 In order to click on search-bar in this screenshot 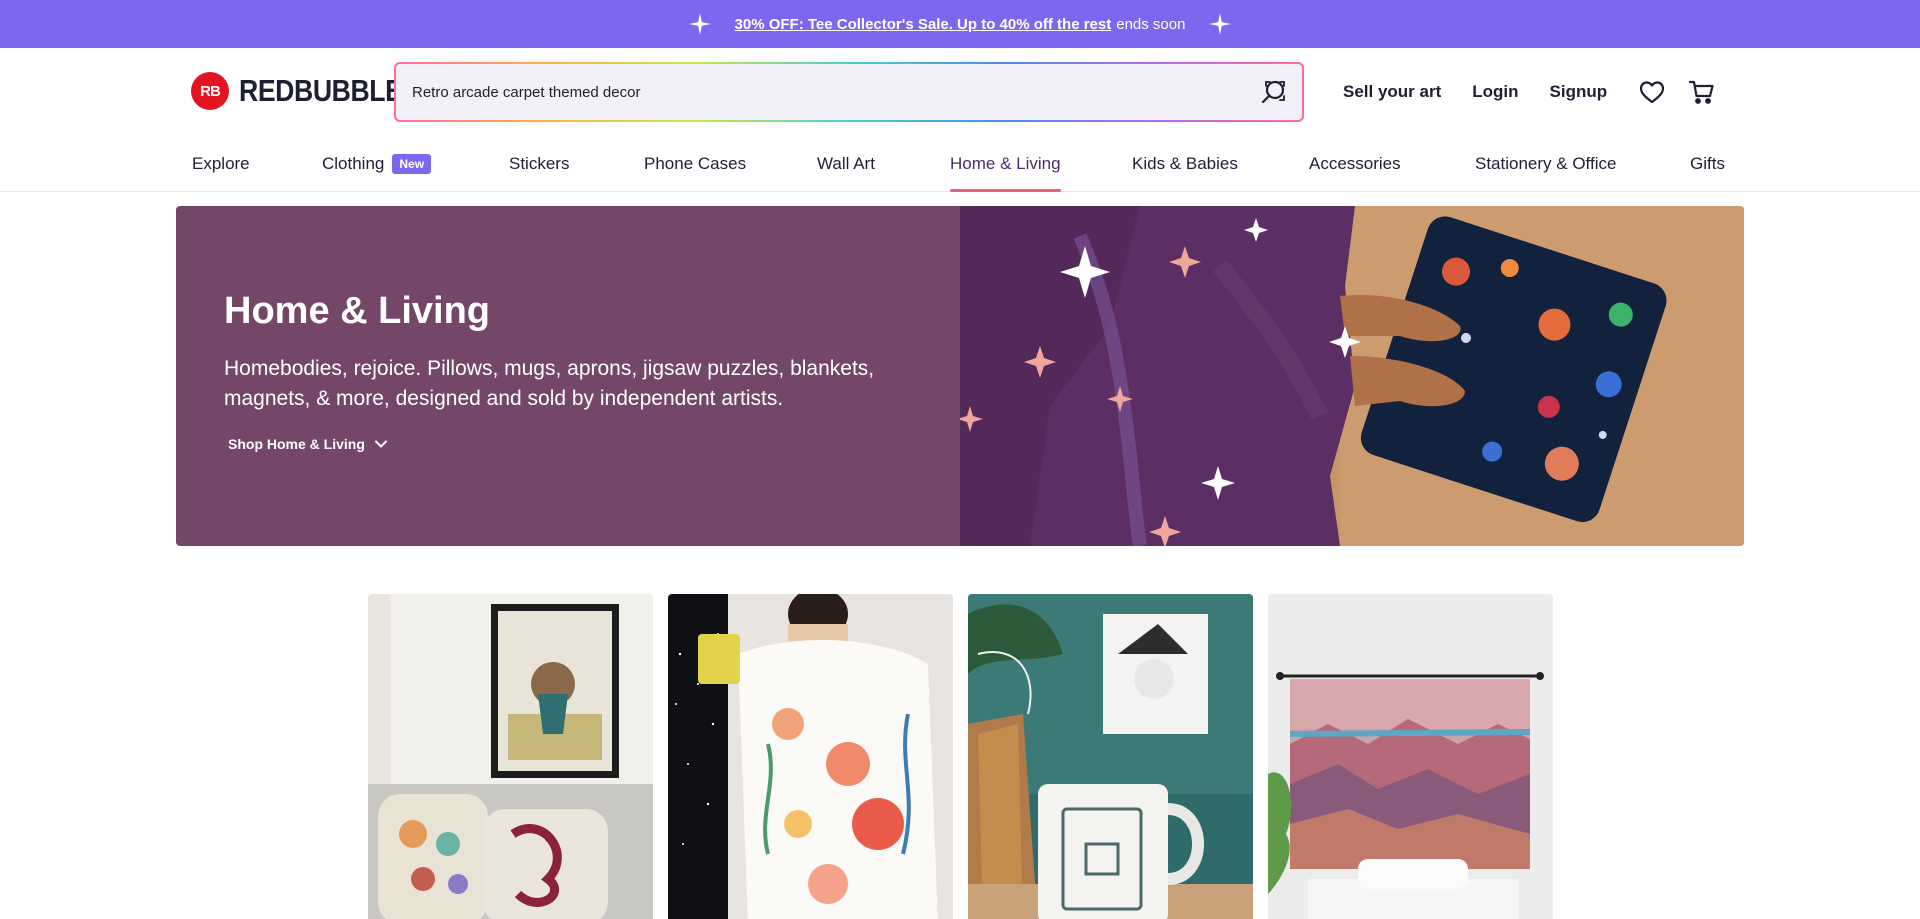, I will do `click(849, 92)`.